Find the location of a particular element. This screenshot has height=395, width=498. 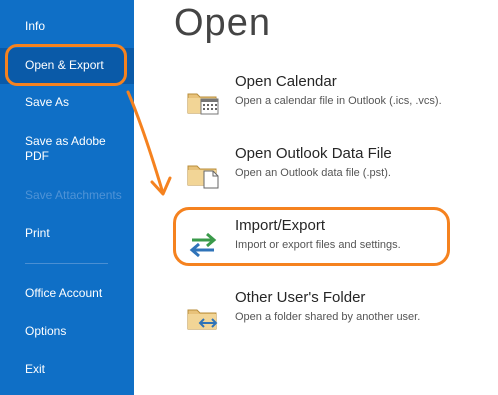

sidebar-item-save-as-adobe-pdf: Save as Adobe PDF is located at coordinates (55, 149).